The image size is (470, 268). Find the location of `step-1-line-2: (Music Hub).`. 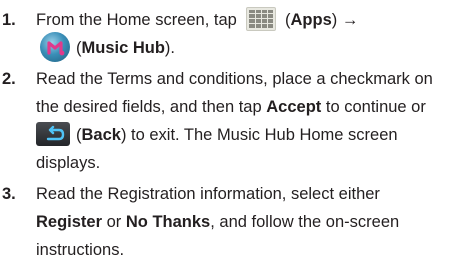

step-1-line-2: (Music Hub). is located at coordinates (253, 46).